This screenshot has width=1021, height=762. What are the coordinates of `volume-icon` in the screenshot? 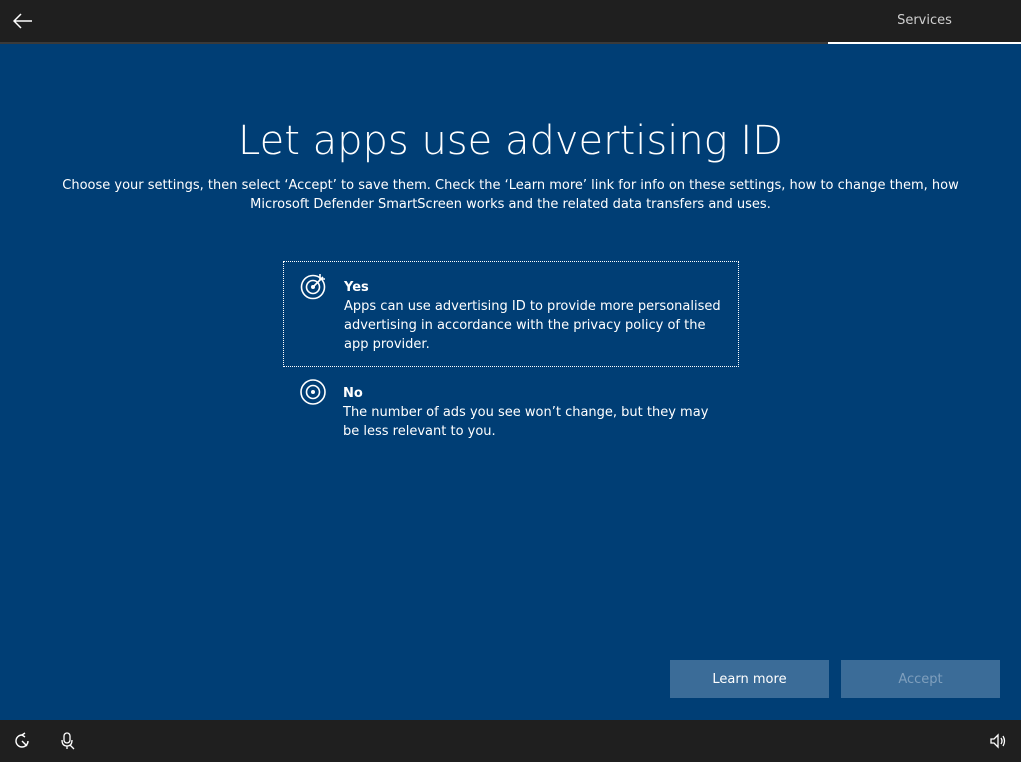 It's located at (998, 741).